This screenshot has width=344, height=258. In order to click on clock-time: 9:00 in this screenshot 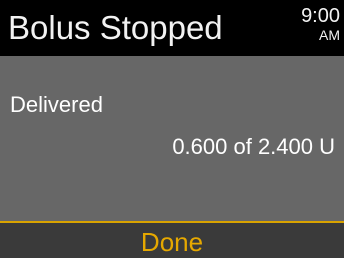, I will do `click(320, 16)`.